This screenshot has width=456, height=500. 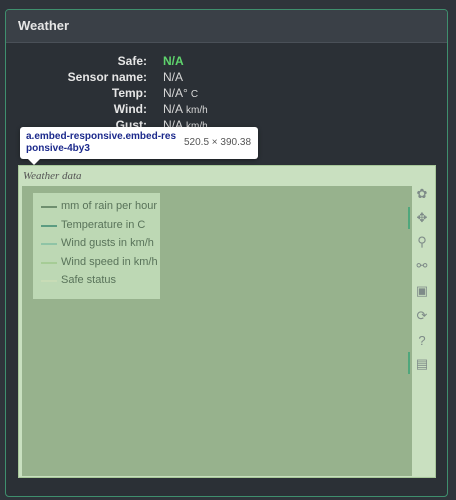 What do you see at coordinates (226, 26) in the screenshot?
I see `panel-title: Weather` at bounding box center [226, 26].